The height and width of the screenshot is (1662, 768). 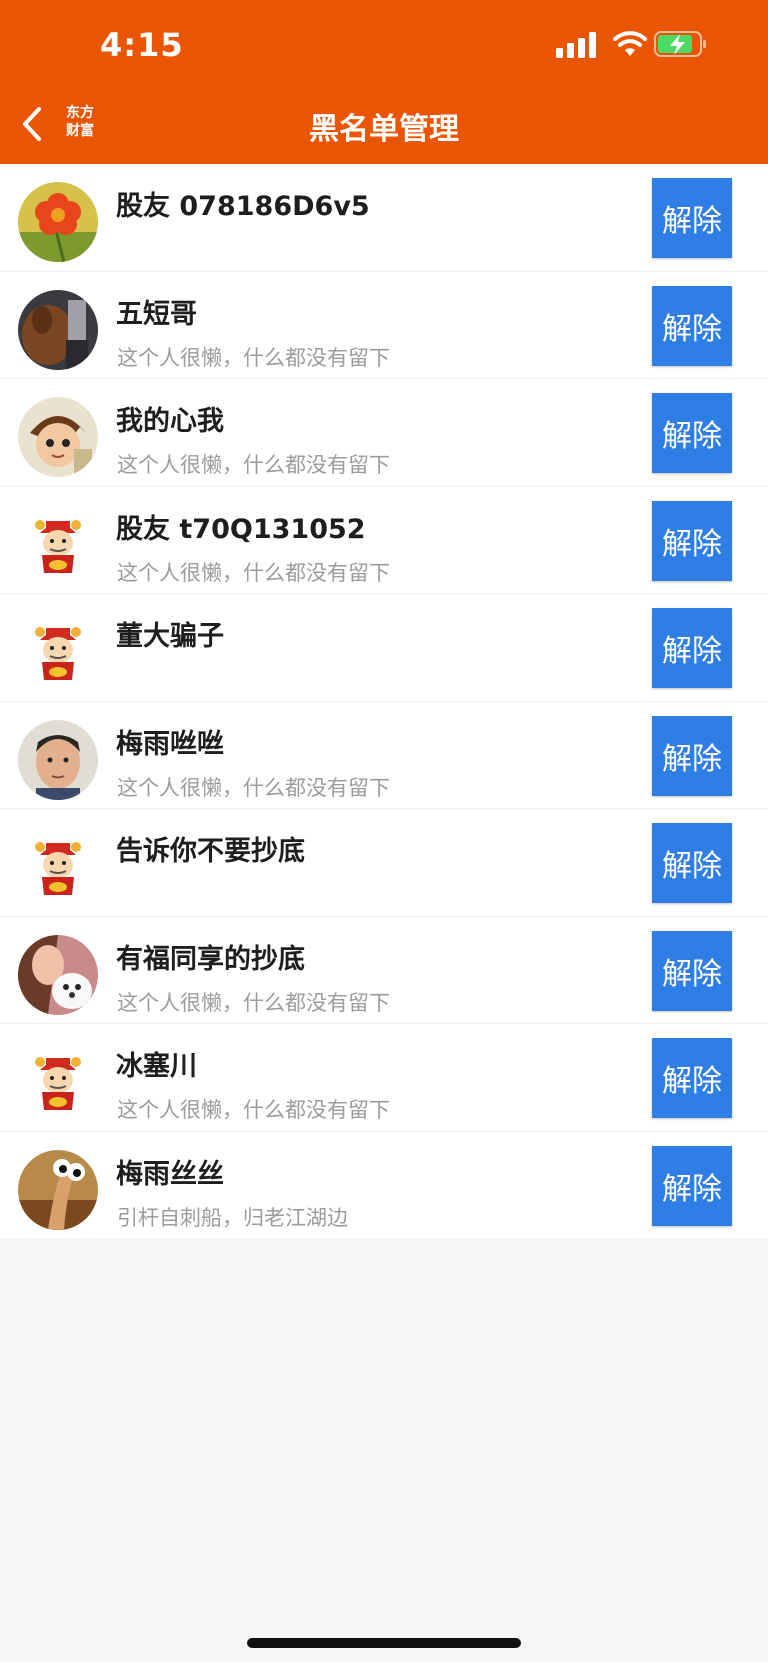 What do you see at coordinates (384, 1643) in the screenshot?
I see `home-indicator` at bounding box center [384, 1643].